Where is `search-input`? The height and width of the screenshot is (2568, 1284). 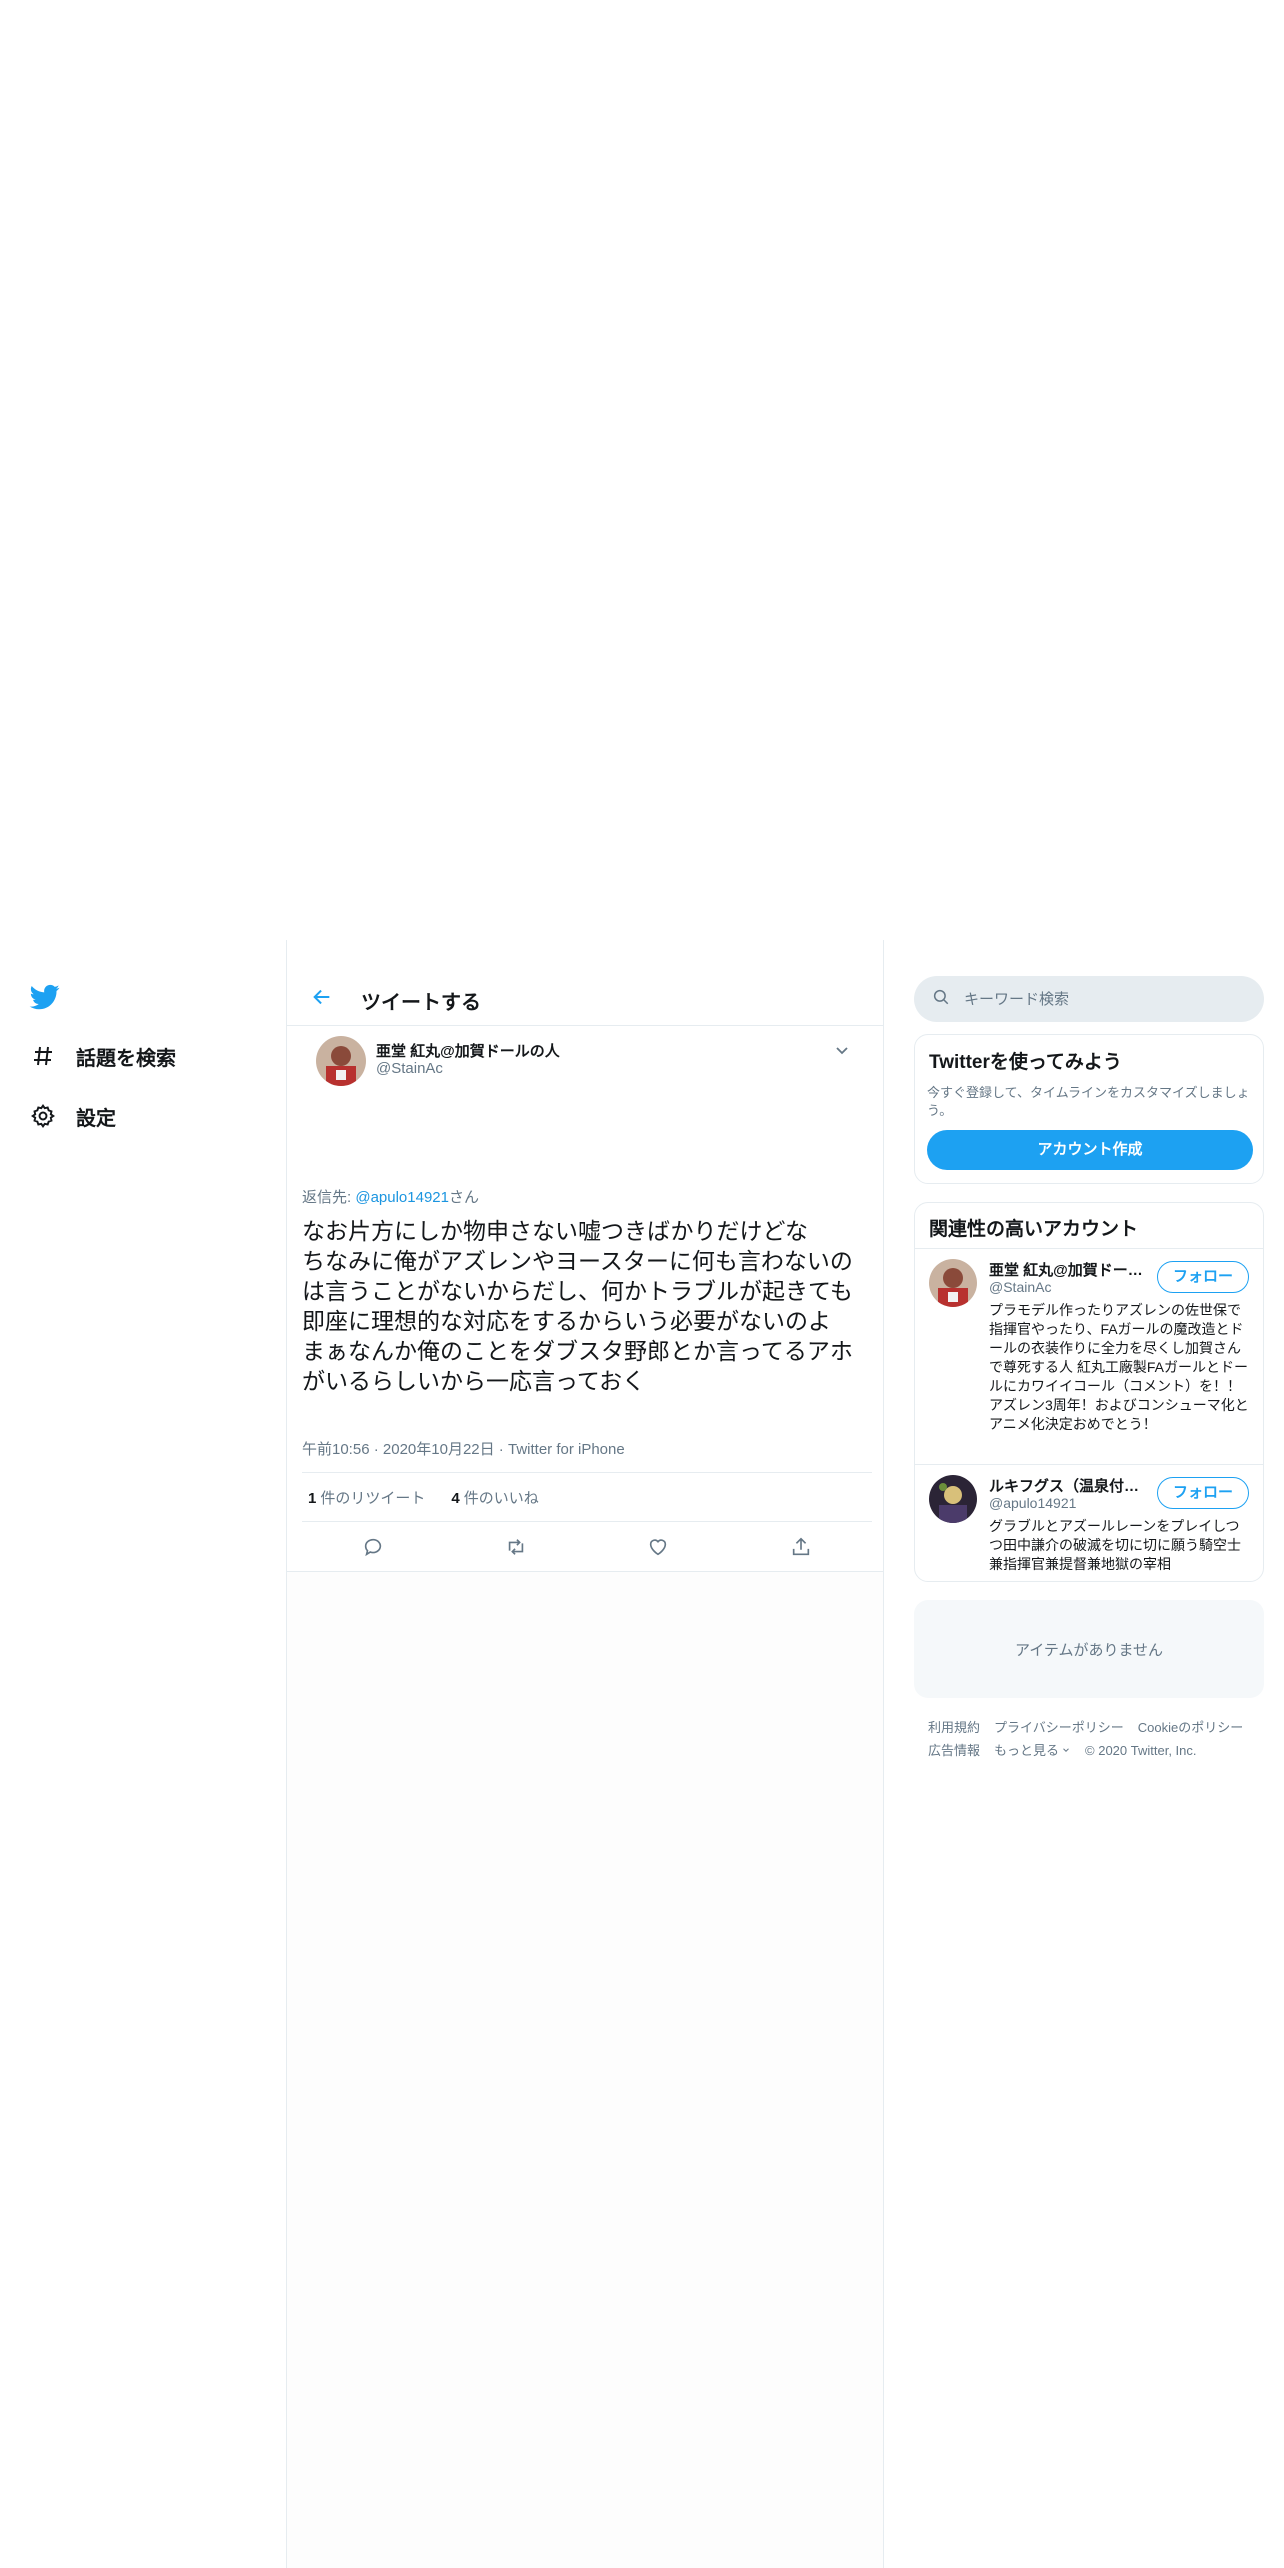 search-input is located at coordinates (1104, 999).